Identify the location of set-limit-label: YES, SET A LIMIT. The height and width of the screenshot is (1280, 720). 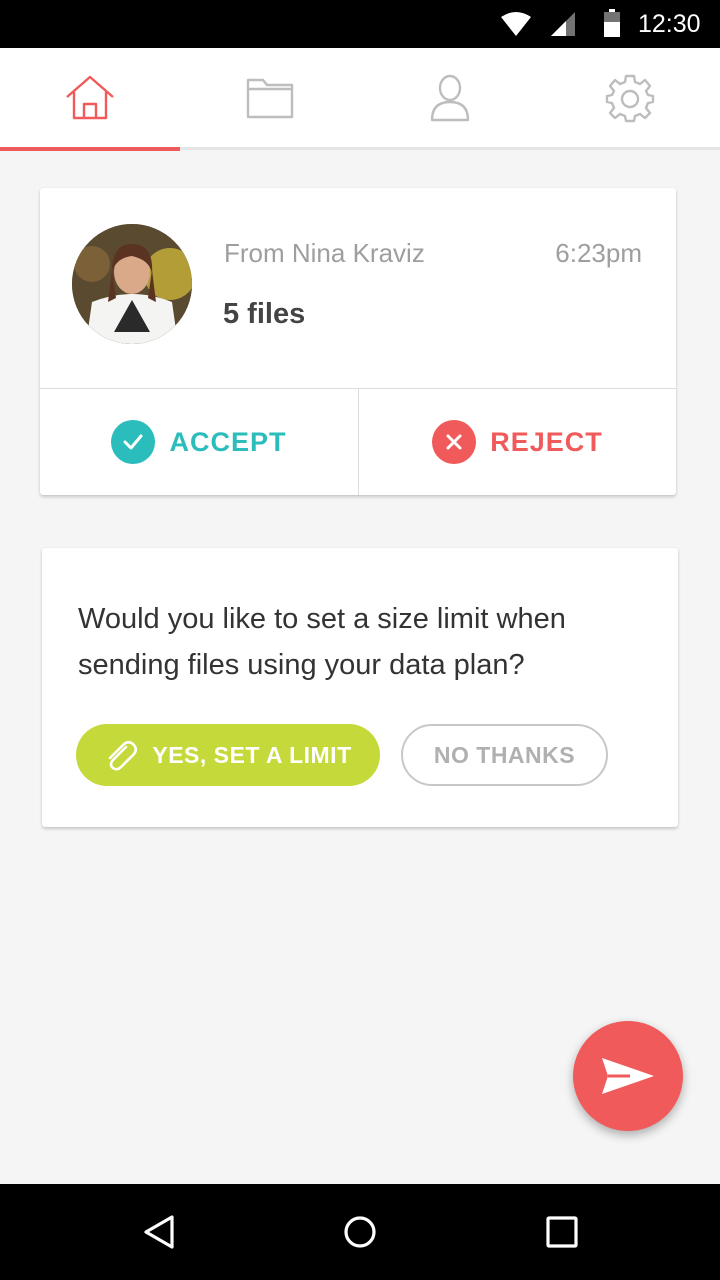
(252, 754).